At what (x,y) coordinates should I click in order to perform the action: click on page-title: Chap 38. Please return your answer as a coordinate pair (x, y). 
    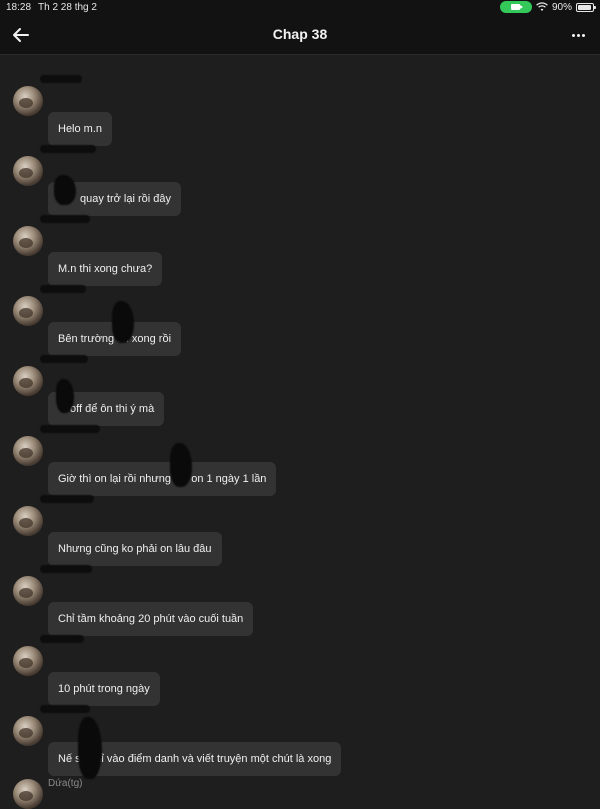
    Looking at the image, I should click on (300, 34).